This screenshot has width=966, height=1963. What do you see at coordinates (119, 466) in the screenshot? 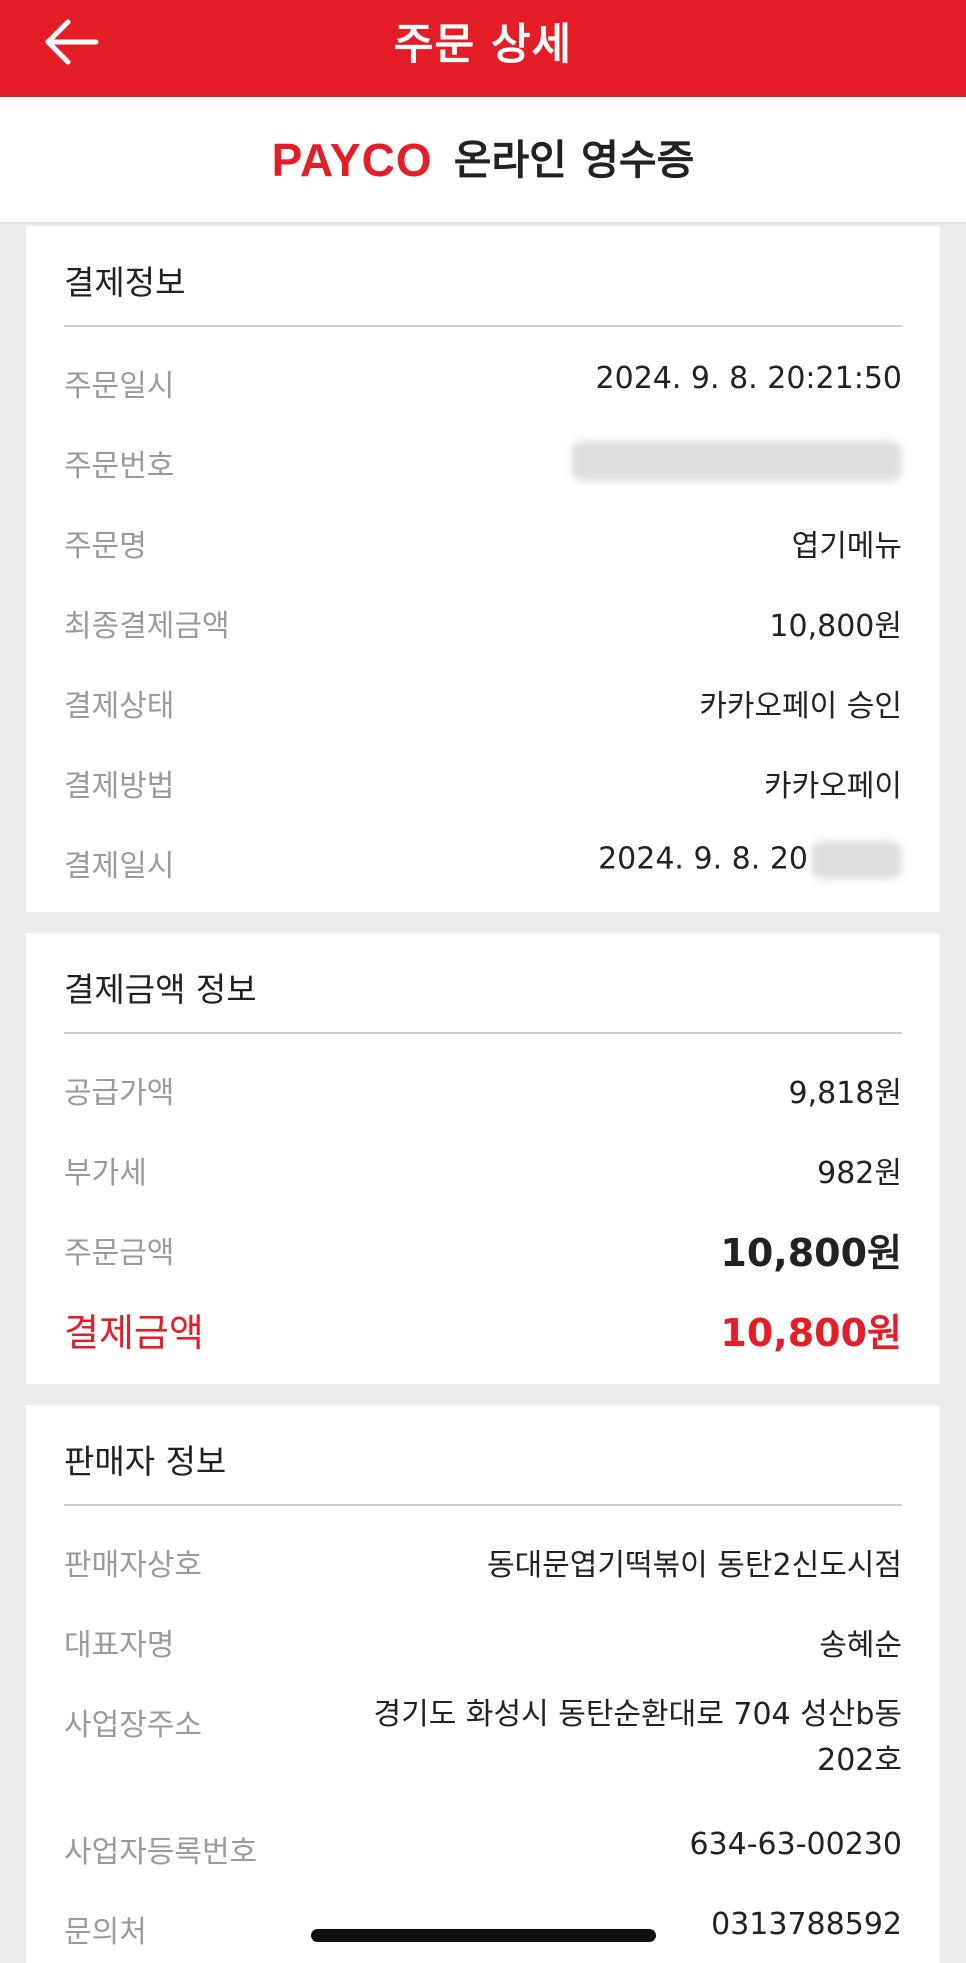
I see `row-label: 주문번호` at bounding box center [119, 466].